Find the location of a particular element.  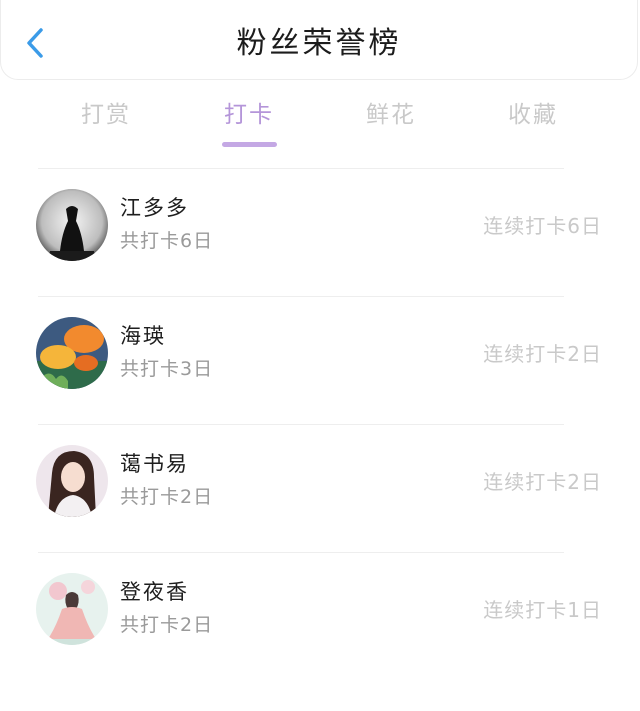

fan-name: 登夜香 is located at coordinates (154, 592).